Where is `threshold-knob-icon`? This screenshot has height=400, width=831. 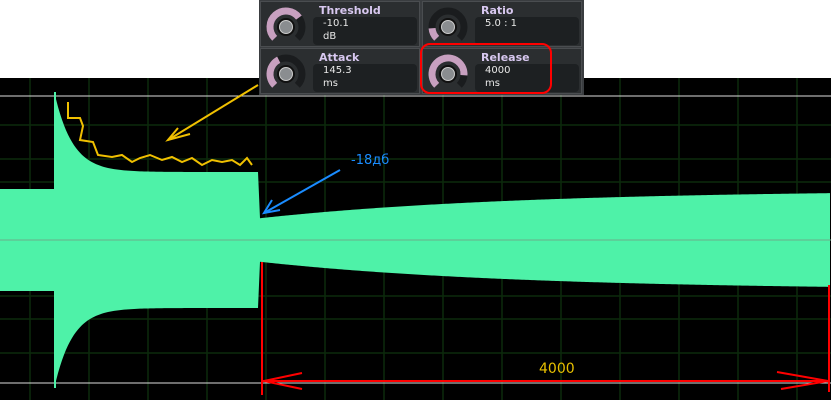 threshold-knob-icon is located at coordinates (286, 26).